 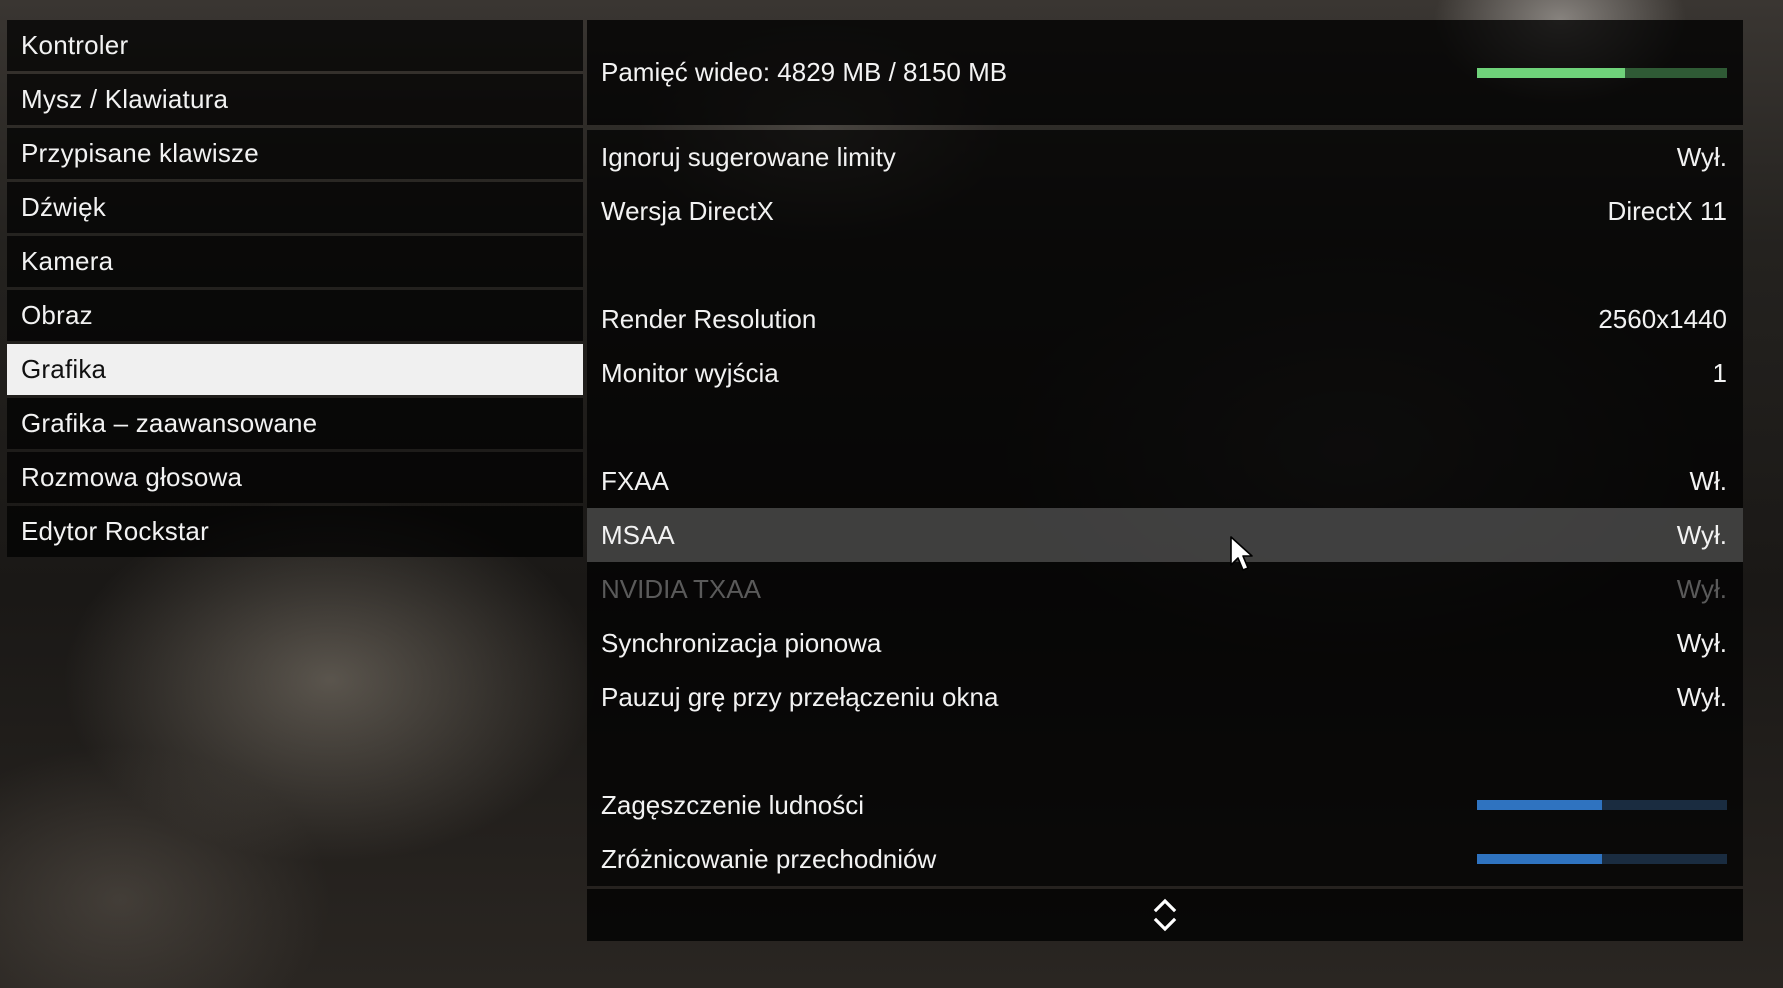 I want to click on nav-item-label: Grafika, so click(x=64, y=369).